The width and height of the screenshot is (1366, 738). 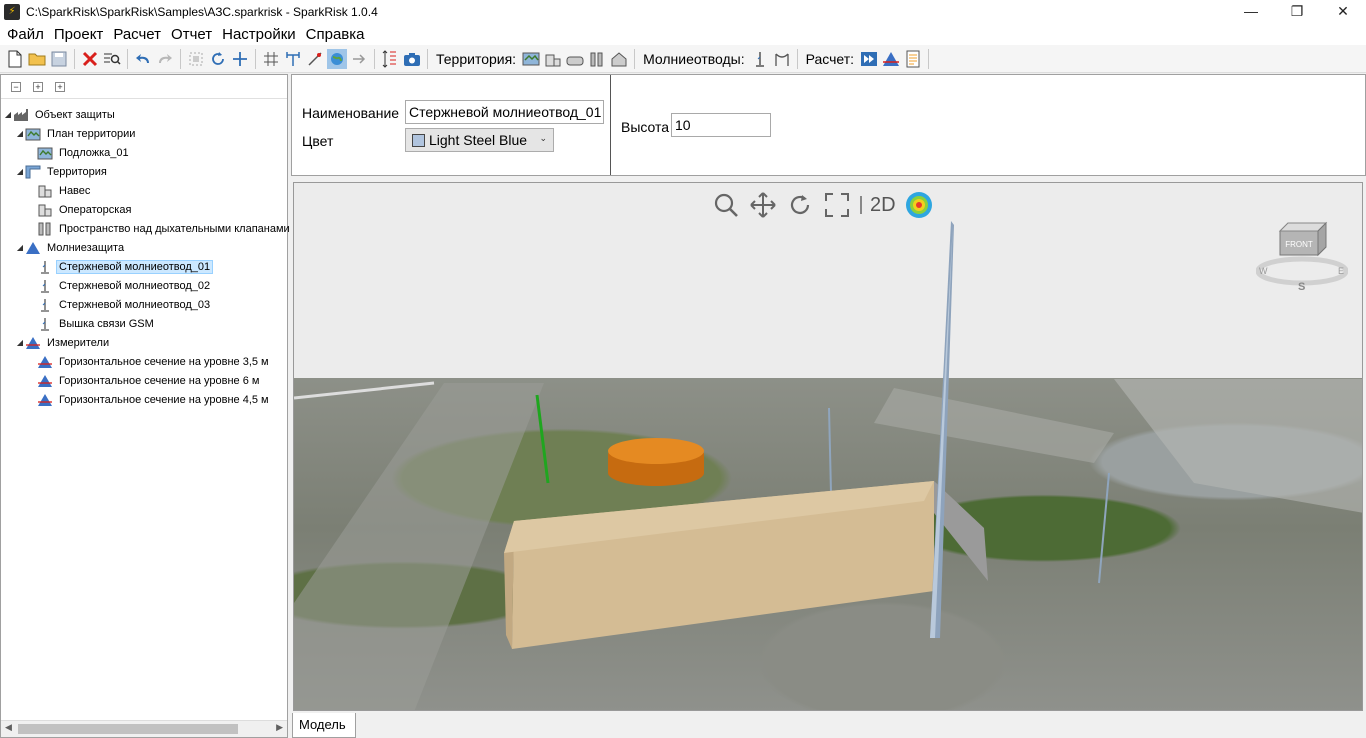 I want to click on territory-house-icon, so click(x=619, y=59).